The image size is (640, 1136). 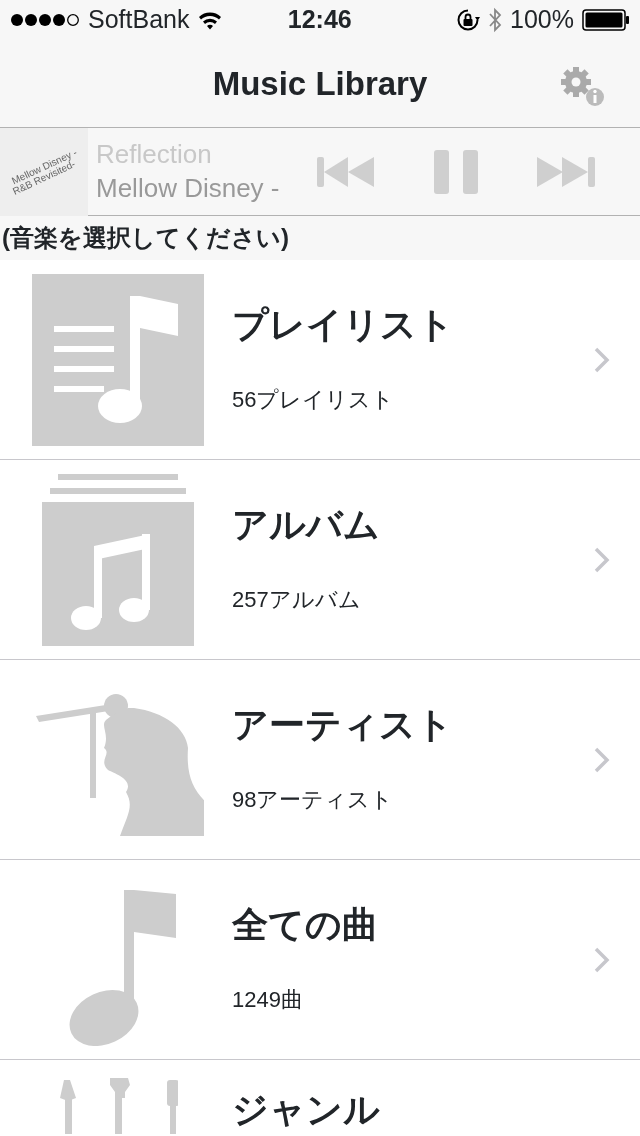 What do you see at coordinates (346, 171) in the screenshot?
I see `previous-icon` at bounding box center [346, 171].